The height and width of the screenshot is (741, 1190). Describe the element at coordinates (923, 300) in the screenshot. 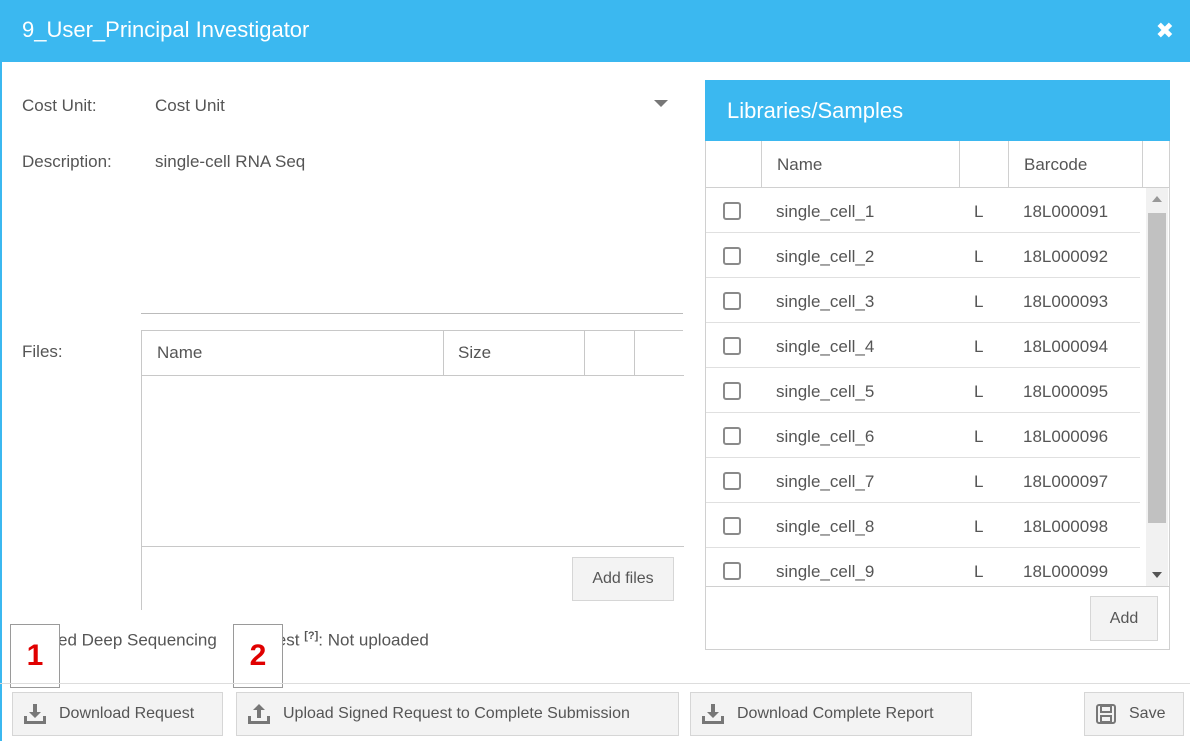

I see `table-row: single_cell_3 L 18L000093` at that location.